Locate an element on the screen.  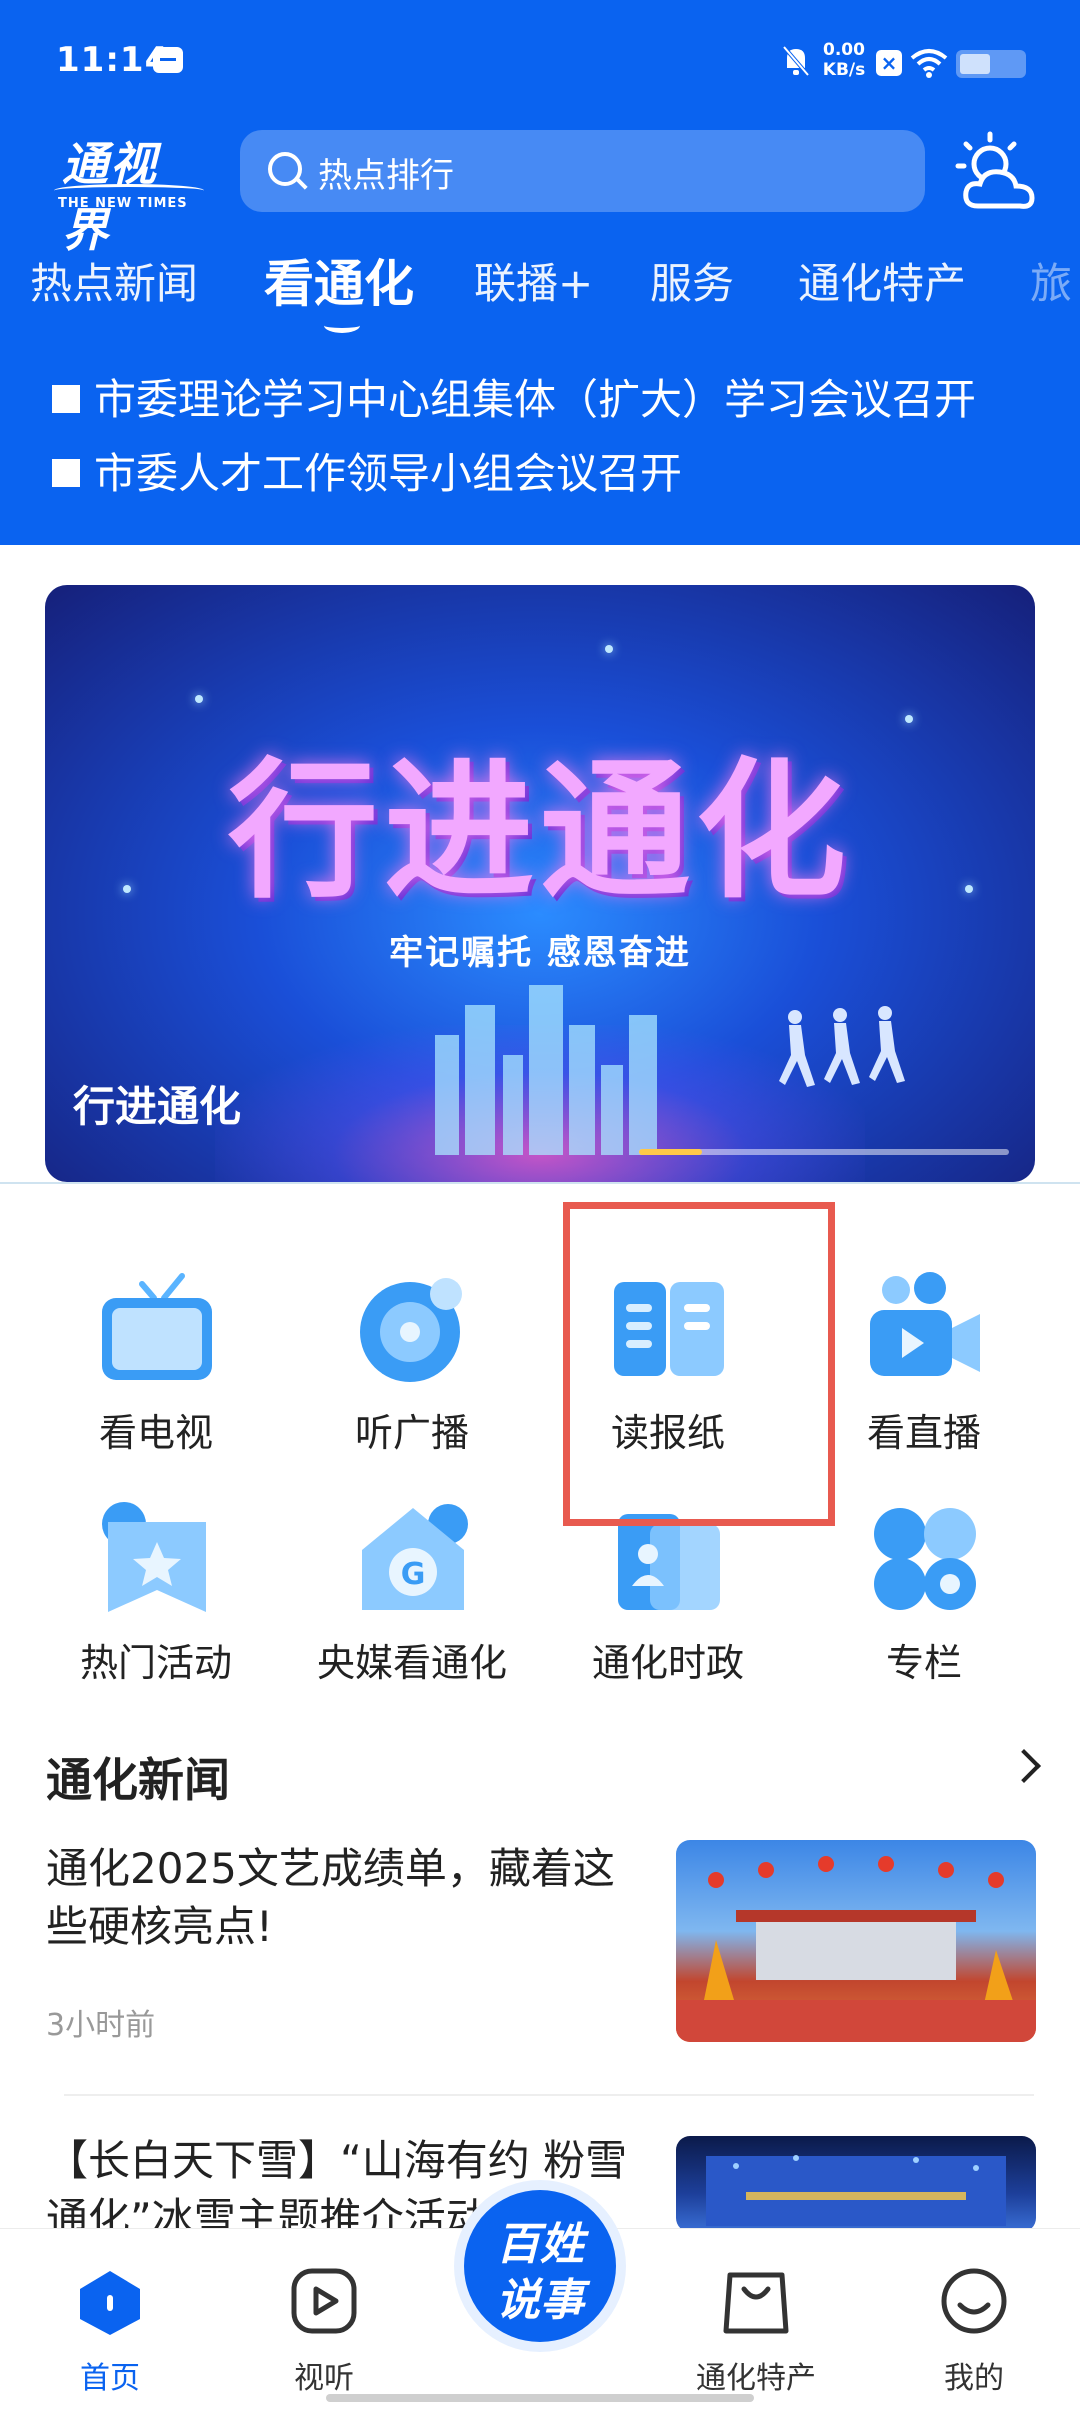
public-voice-button: 百姓 说事 is located at coordinates (540, 2266).